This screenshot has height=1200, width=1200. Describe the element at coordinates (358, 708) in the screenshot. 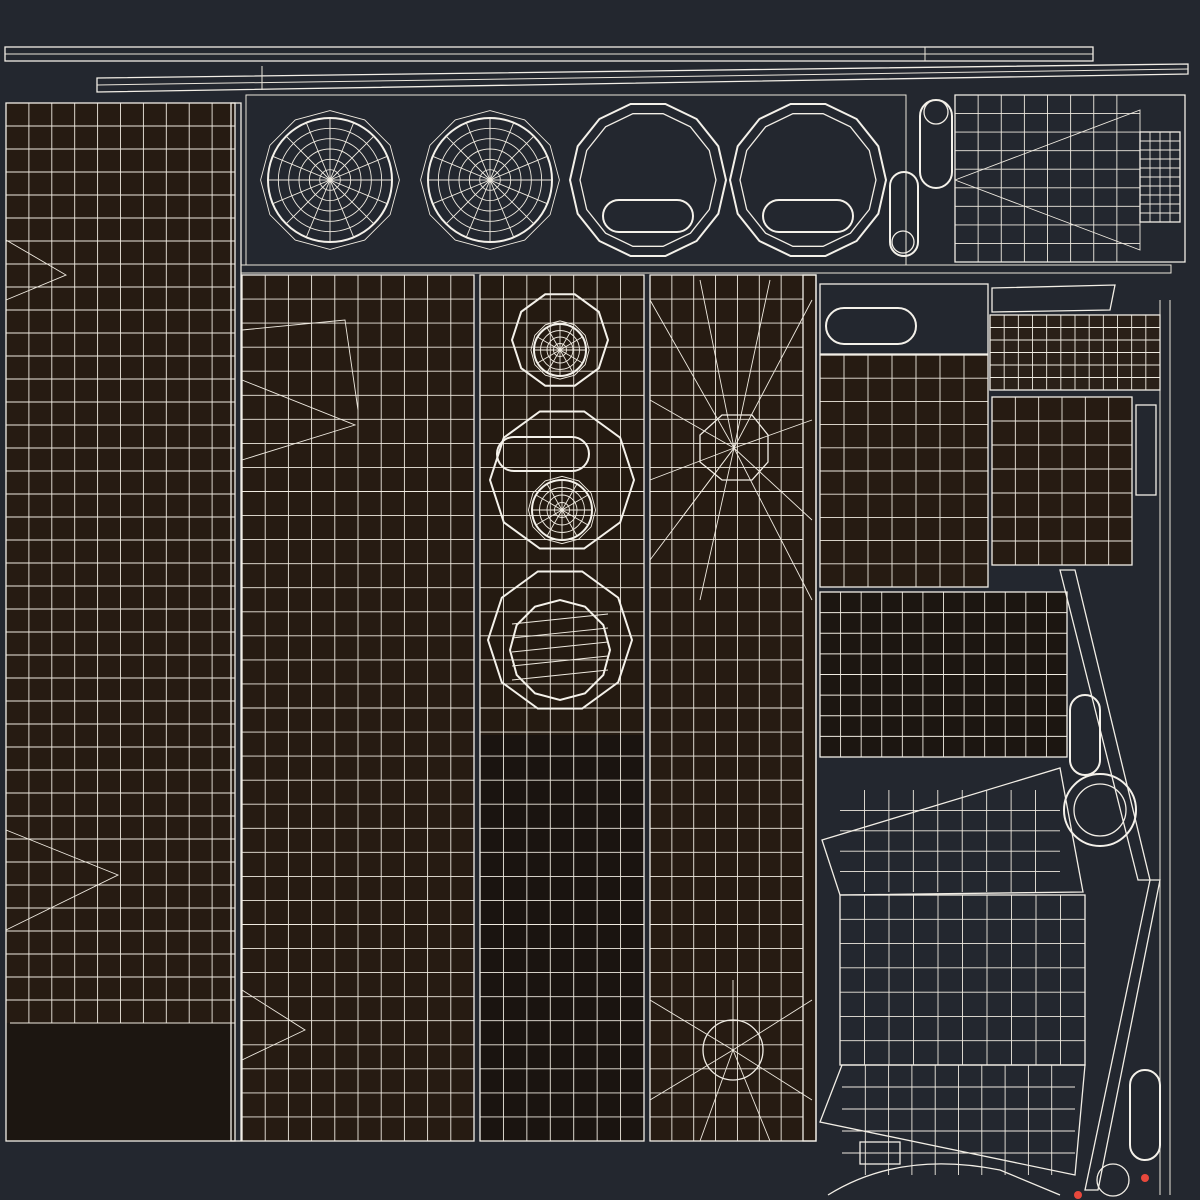

I see `second-column-panel` at that location.